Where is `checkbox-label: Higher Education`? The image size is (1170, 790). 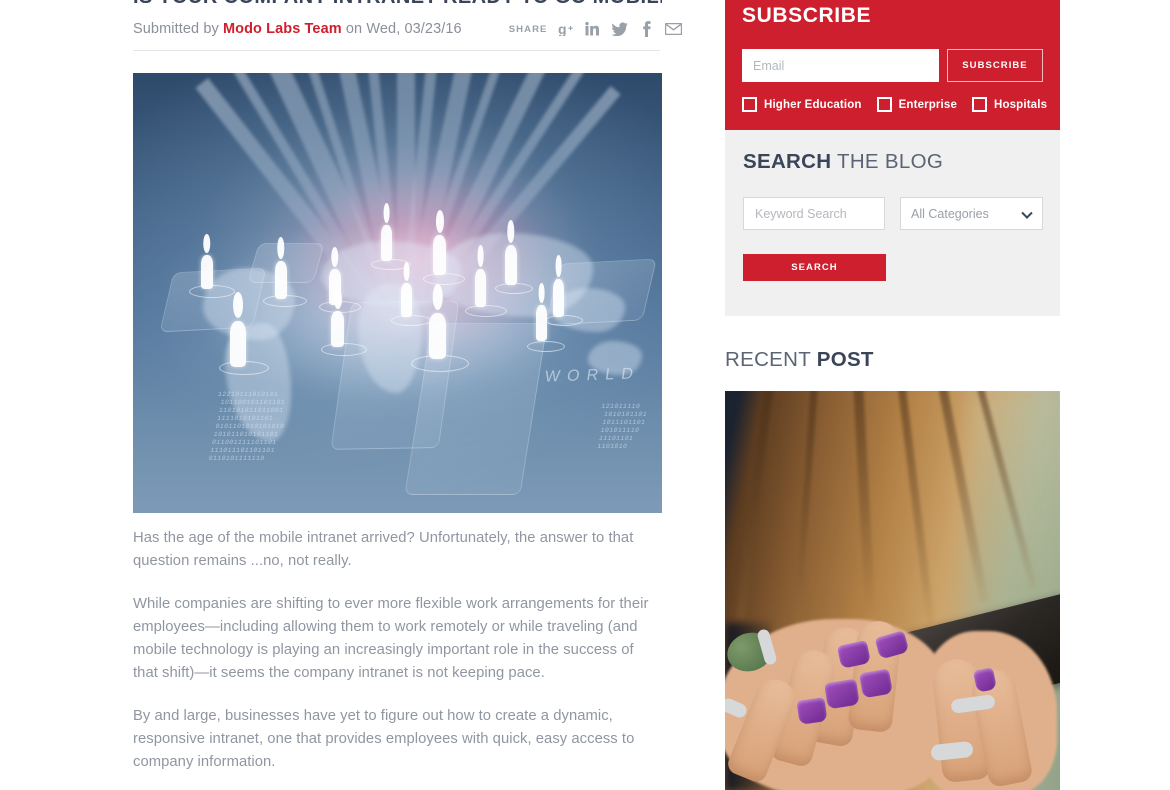 checkbox-label: Higher Education is located at coordinates (813, 104).